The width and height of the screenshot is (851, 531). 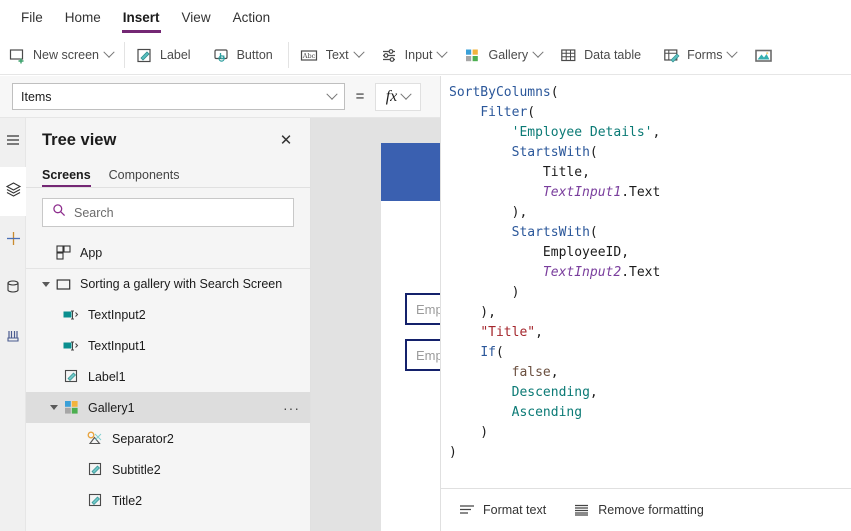 I want to click on formula-token: "Title", so click(x=508, y=332).